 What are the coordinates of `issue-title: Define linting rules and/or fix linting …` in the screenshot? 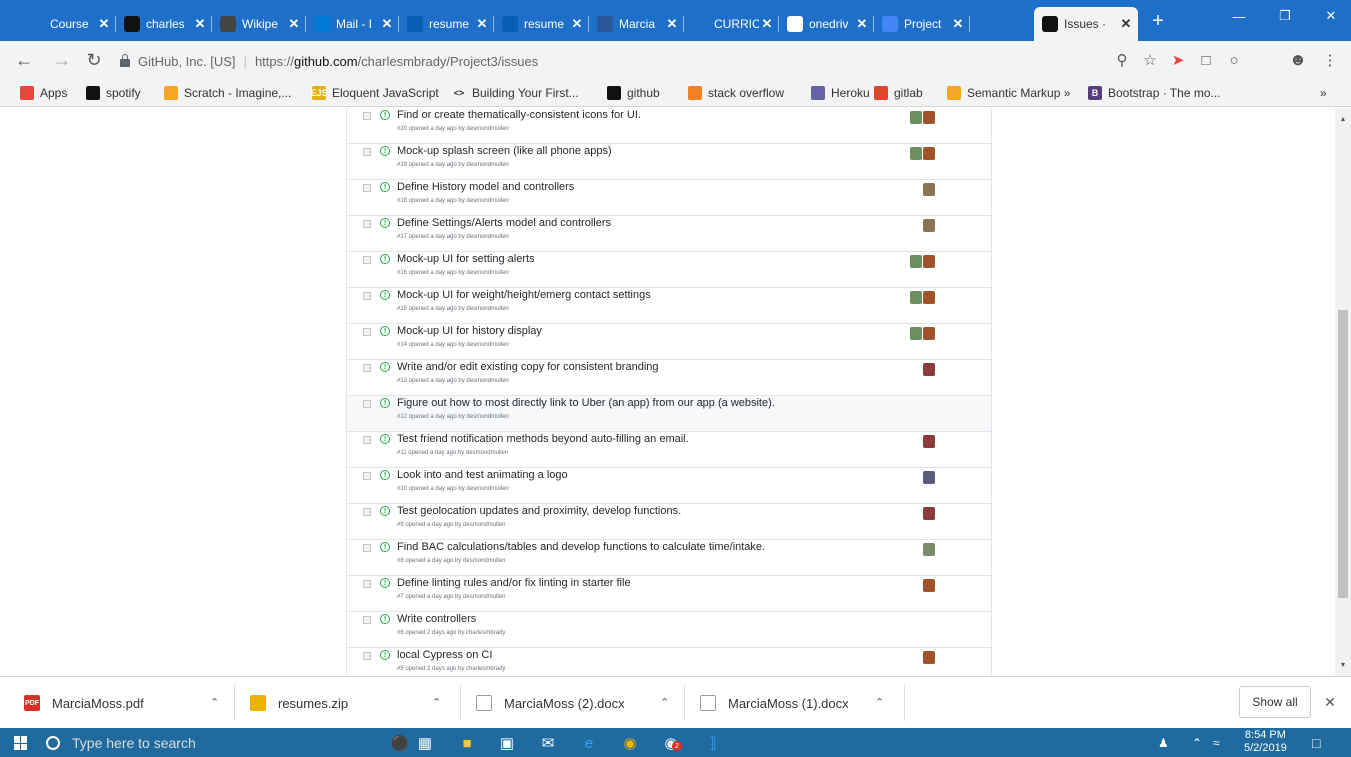 It's located at (514, 583).